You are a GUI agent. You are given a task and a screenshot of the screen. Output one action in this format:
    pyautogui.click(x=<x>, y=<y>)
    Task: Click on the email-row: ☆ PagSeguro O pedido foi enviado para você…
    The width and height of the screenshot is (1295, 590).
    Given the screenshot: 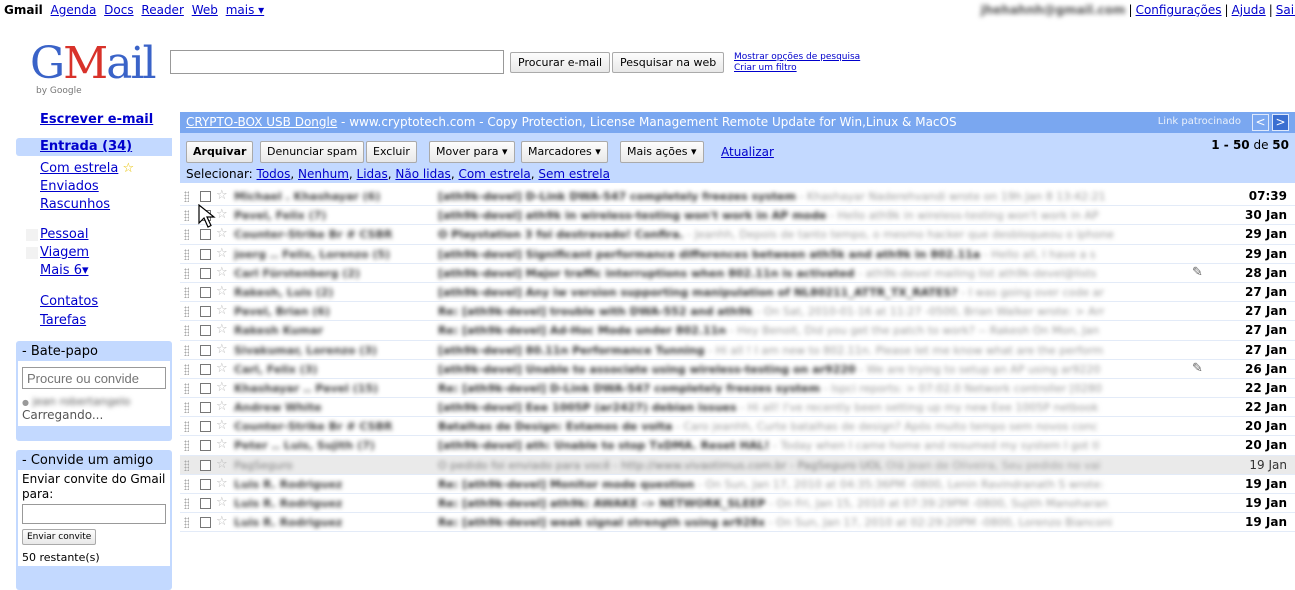 What is the action you would take?
    pyautogui.click(x=737, y=465)
    